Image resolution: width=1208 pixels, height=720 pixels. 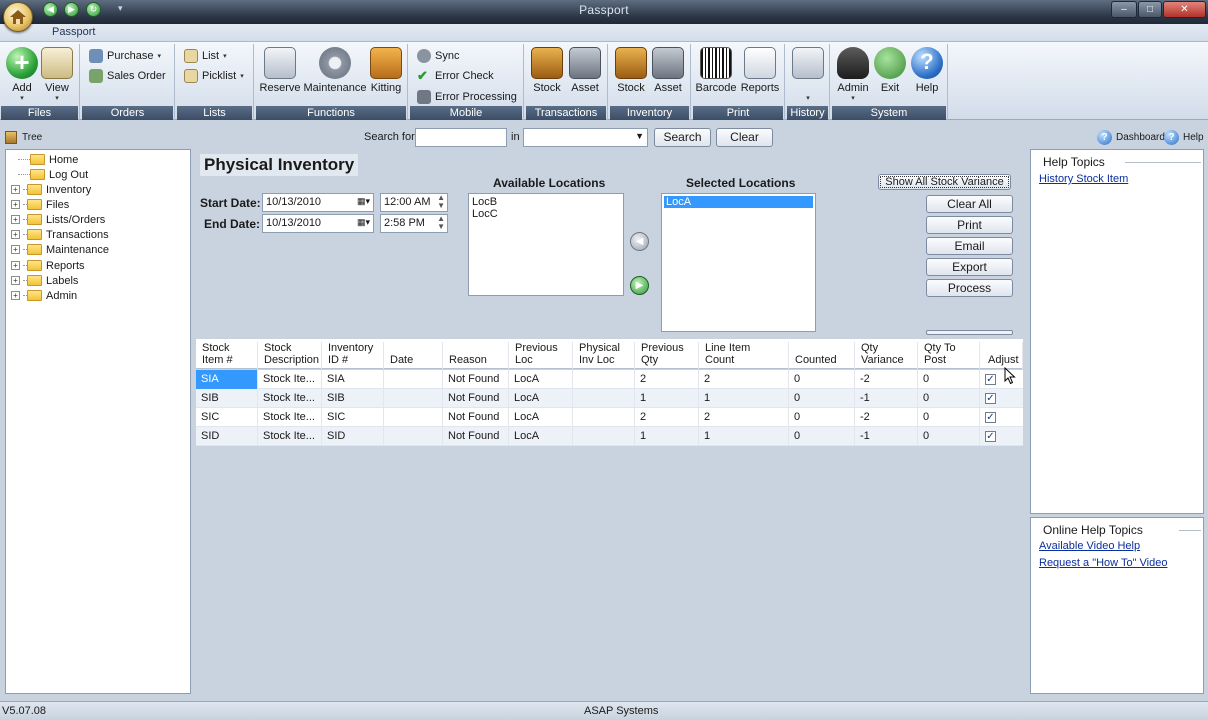 What do you see at coordinates (120, 8) in the screenshot?
I see `quick-access-menu-icon: ▾` at bounding box center [120, 8].